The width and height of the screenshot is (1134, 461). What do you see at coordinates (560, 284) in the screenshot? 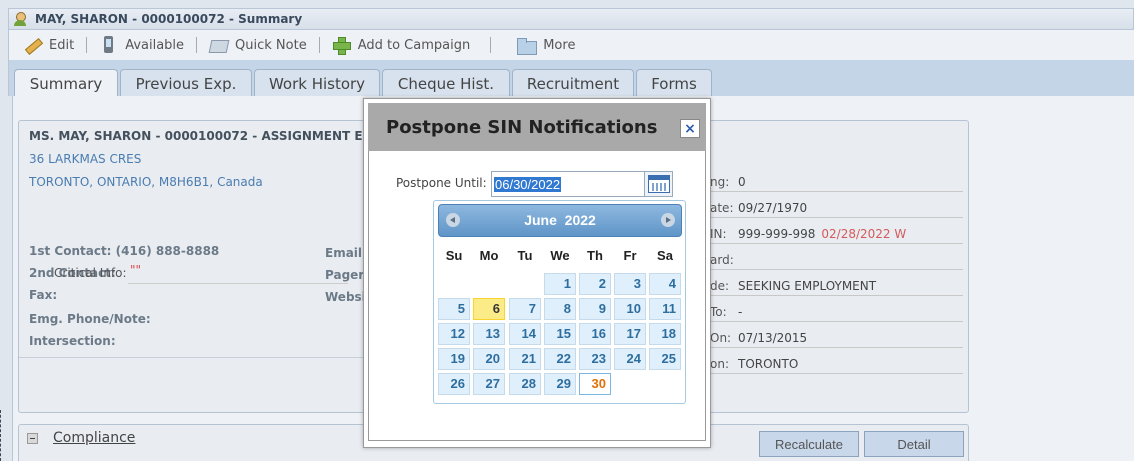
I see `calendar-day: 1` at bounding box center [560, 284].